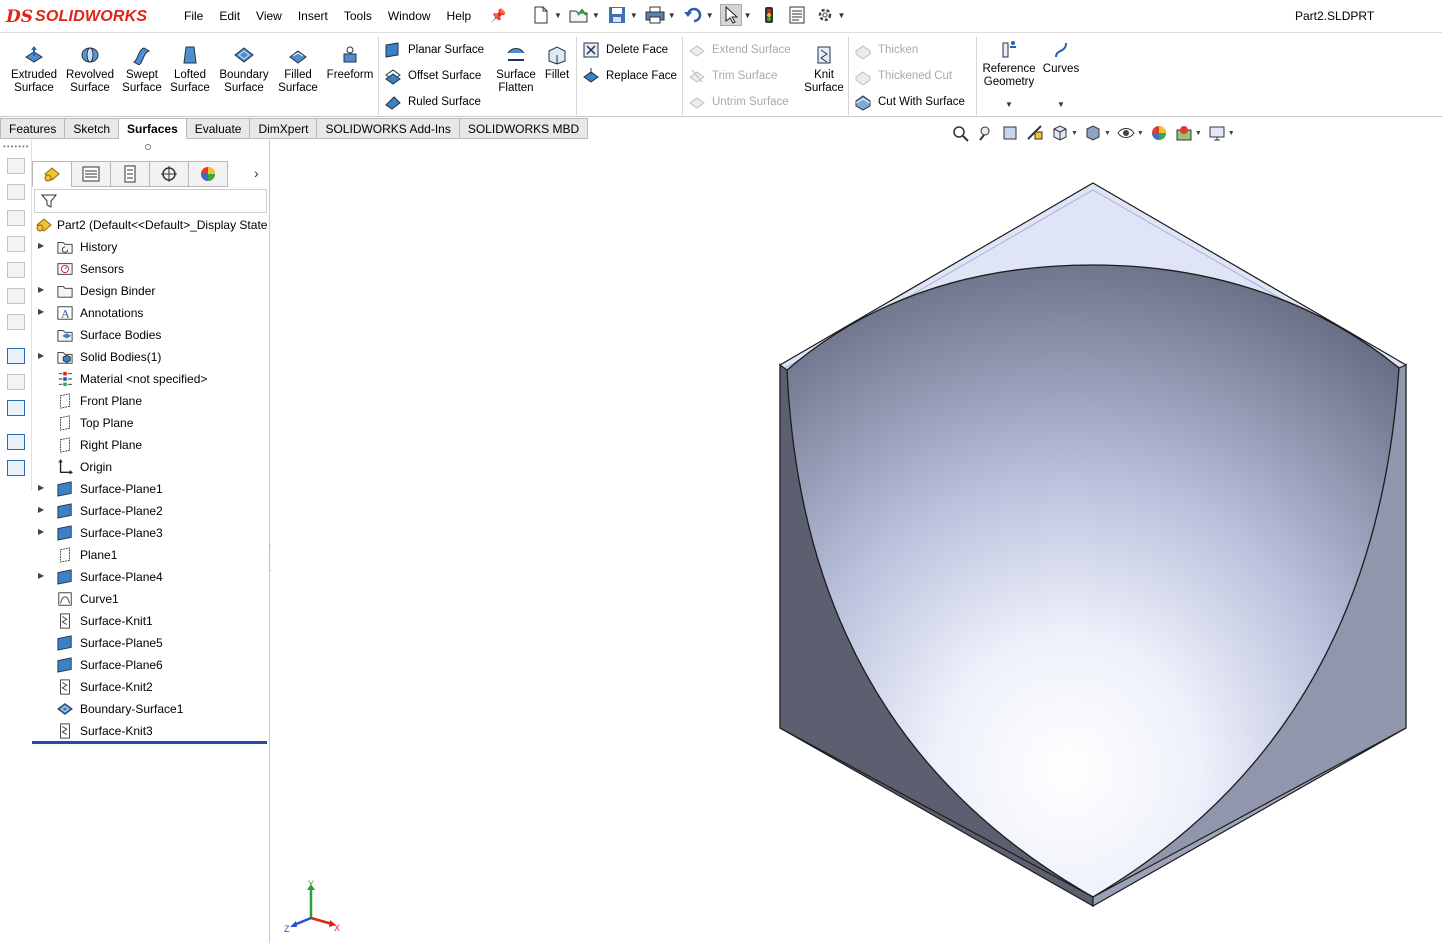  What do you see at coordinates (1126, 133) in the screenshot?
I see `hide-show-items-icon` at bounding box center [1126, 133].